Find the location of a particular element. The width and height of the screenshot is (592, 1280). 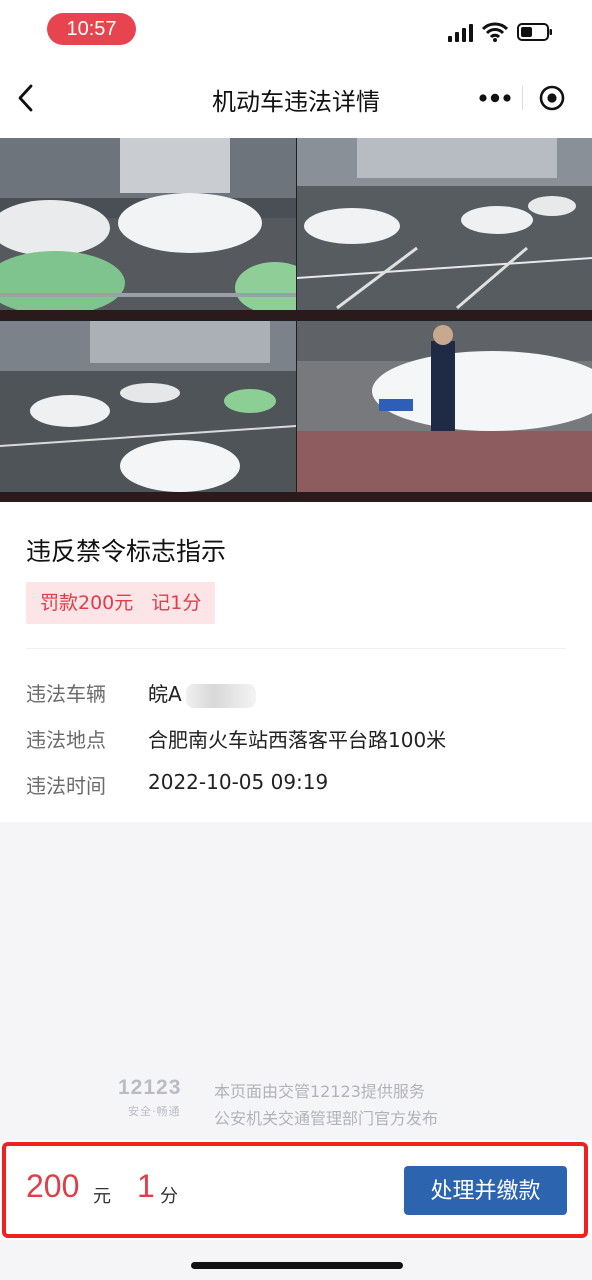

12123-logo: 12123 安全·畅通 is located at coordinates (159, 1102).